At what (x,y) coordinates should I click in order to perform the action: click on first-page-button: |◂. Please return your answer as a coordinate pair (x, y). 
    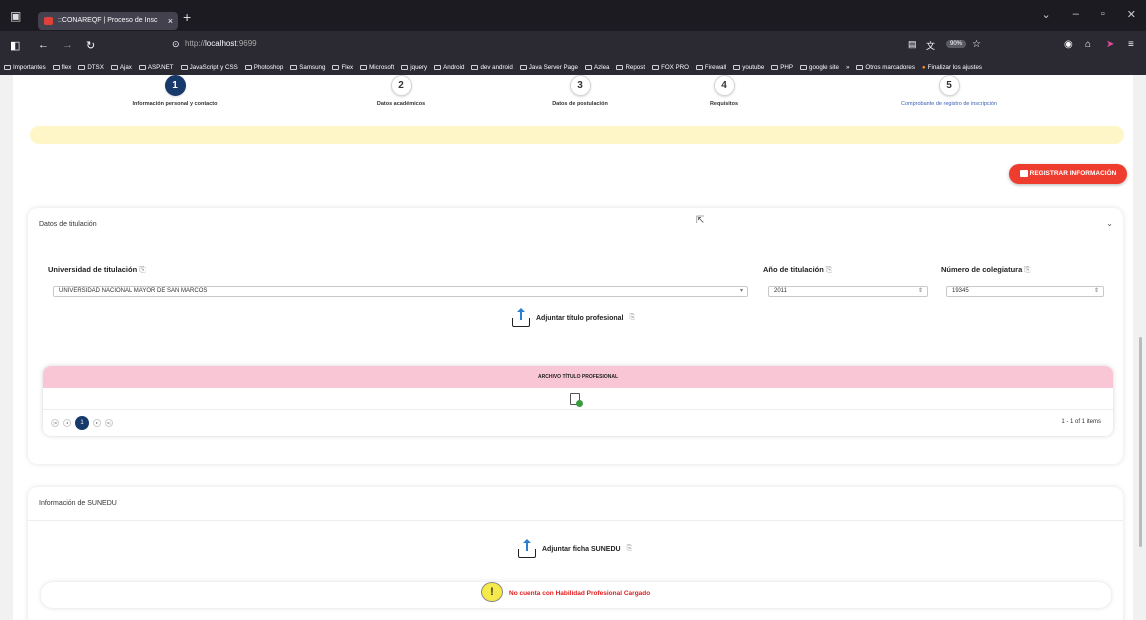
    Looking at the image, I should click on (55, 423).